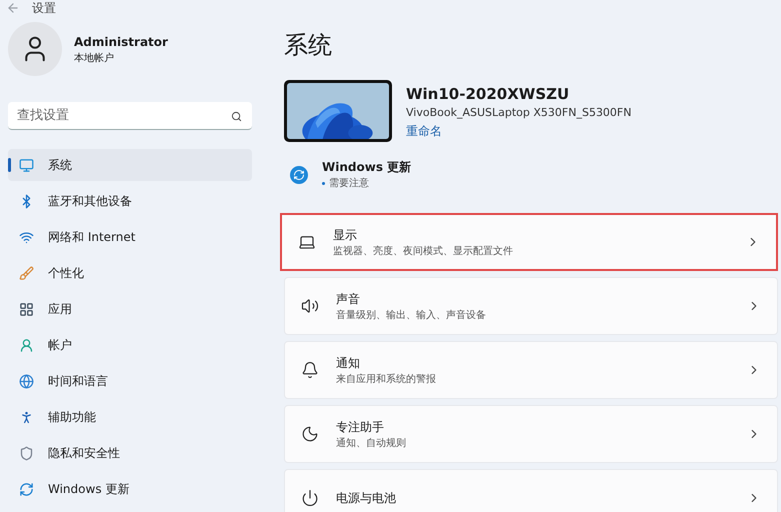  What do you see at coordinates (26, 381) in the screenshot?
I see `globe-icon` at bounding box center [26, 381].